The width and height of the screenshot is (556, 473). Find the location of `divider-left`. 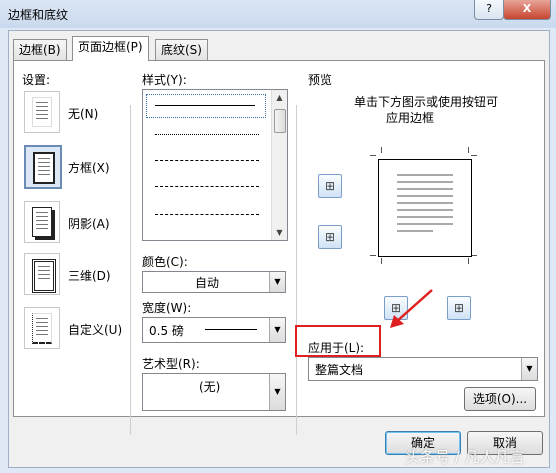

divider-left is located at coordinates (130, 270).